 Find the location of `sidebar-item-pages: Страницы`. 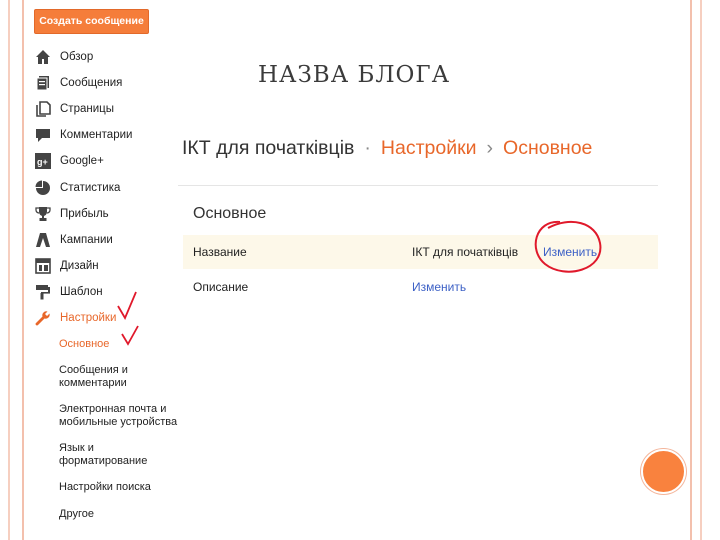

sidebar-item-pages: Страницы is located at coordinates (109, 109).